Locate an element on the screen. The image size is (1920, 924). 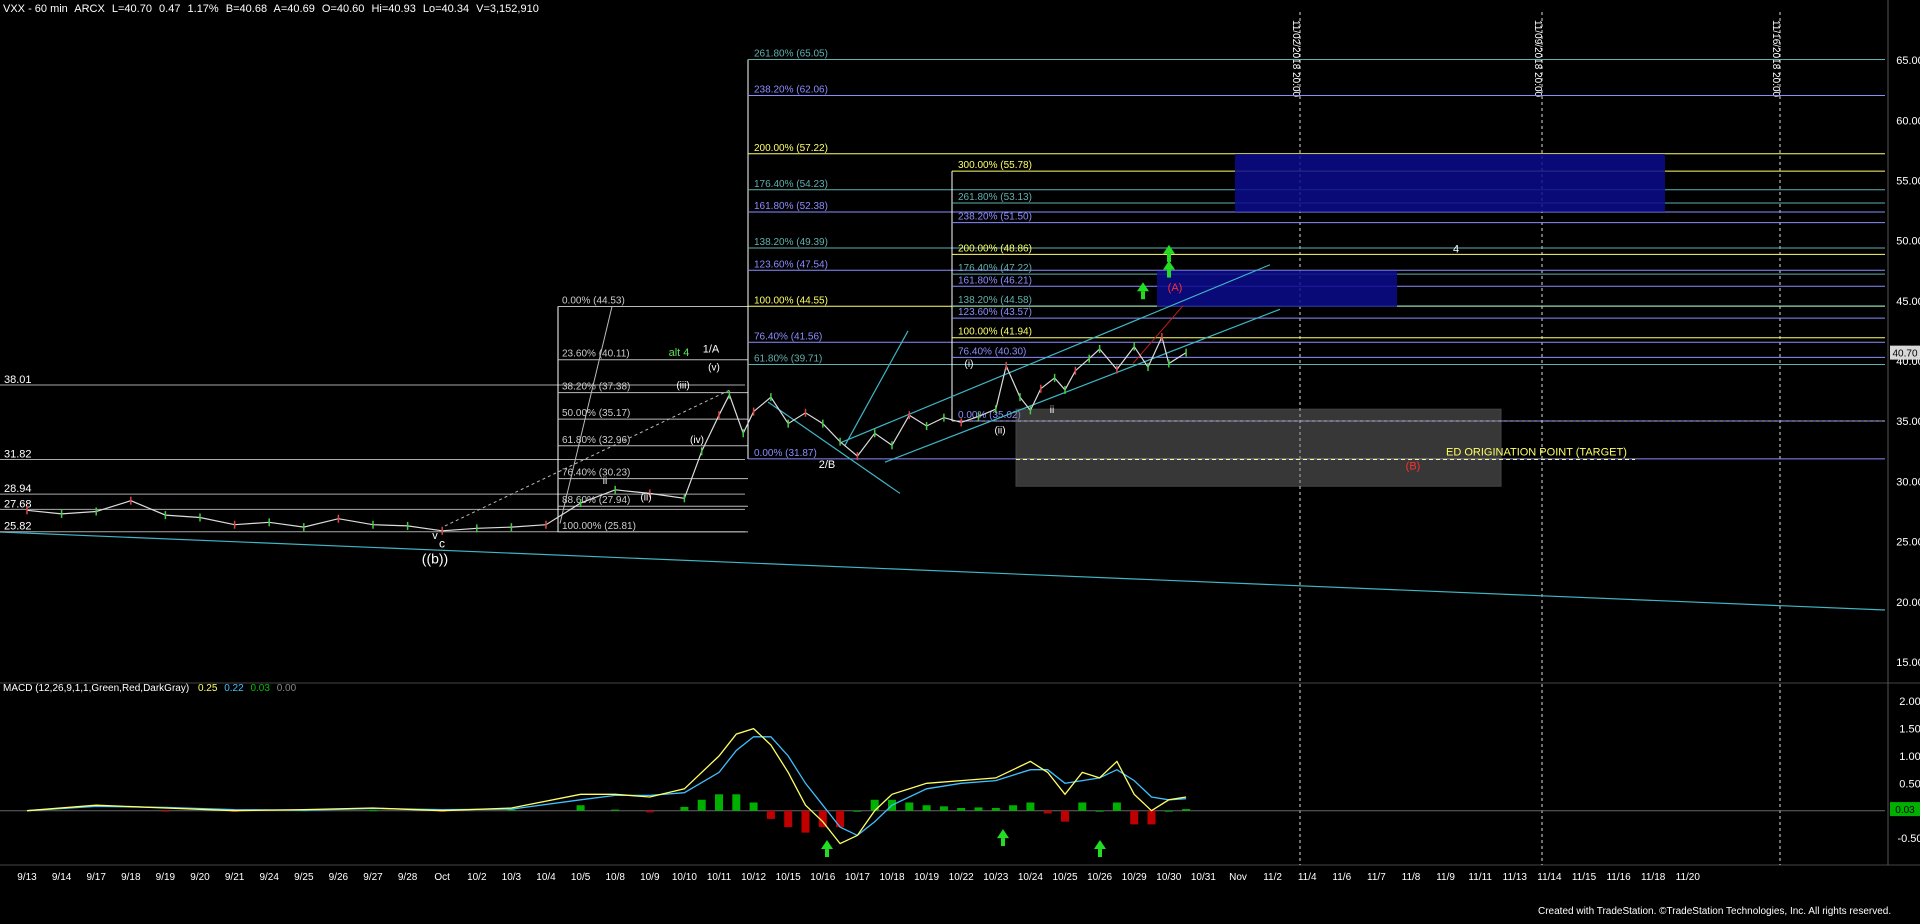
x-tick-label: 10/29 is located at coordinates (1134, 877).